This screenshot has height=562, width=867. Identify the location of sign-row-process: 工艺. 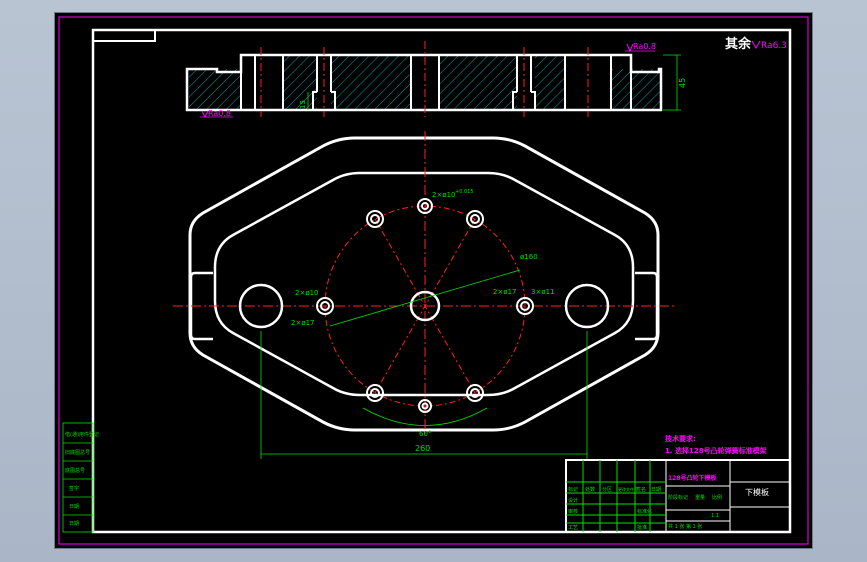
(573, 528).